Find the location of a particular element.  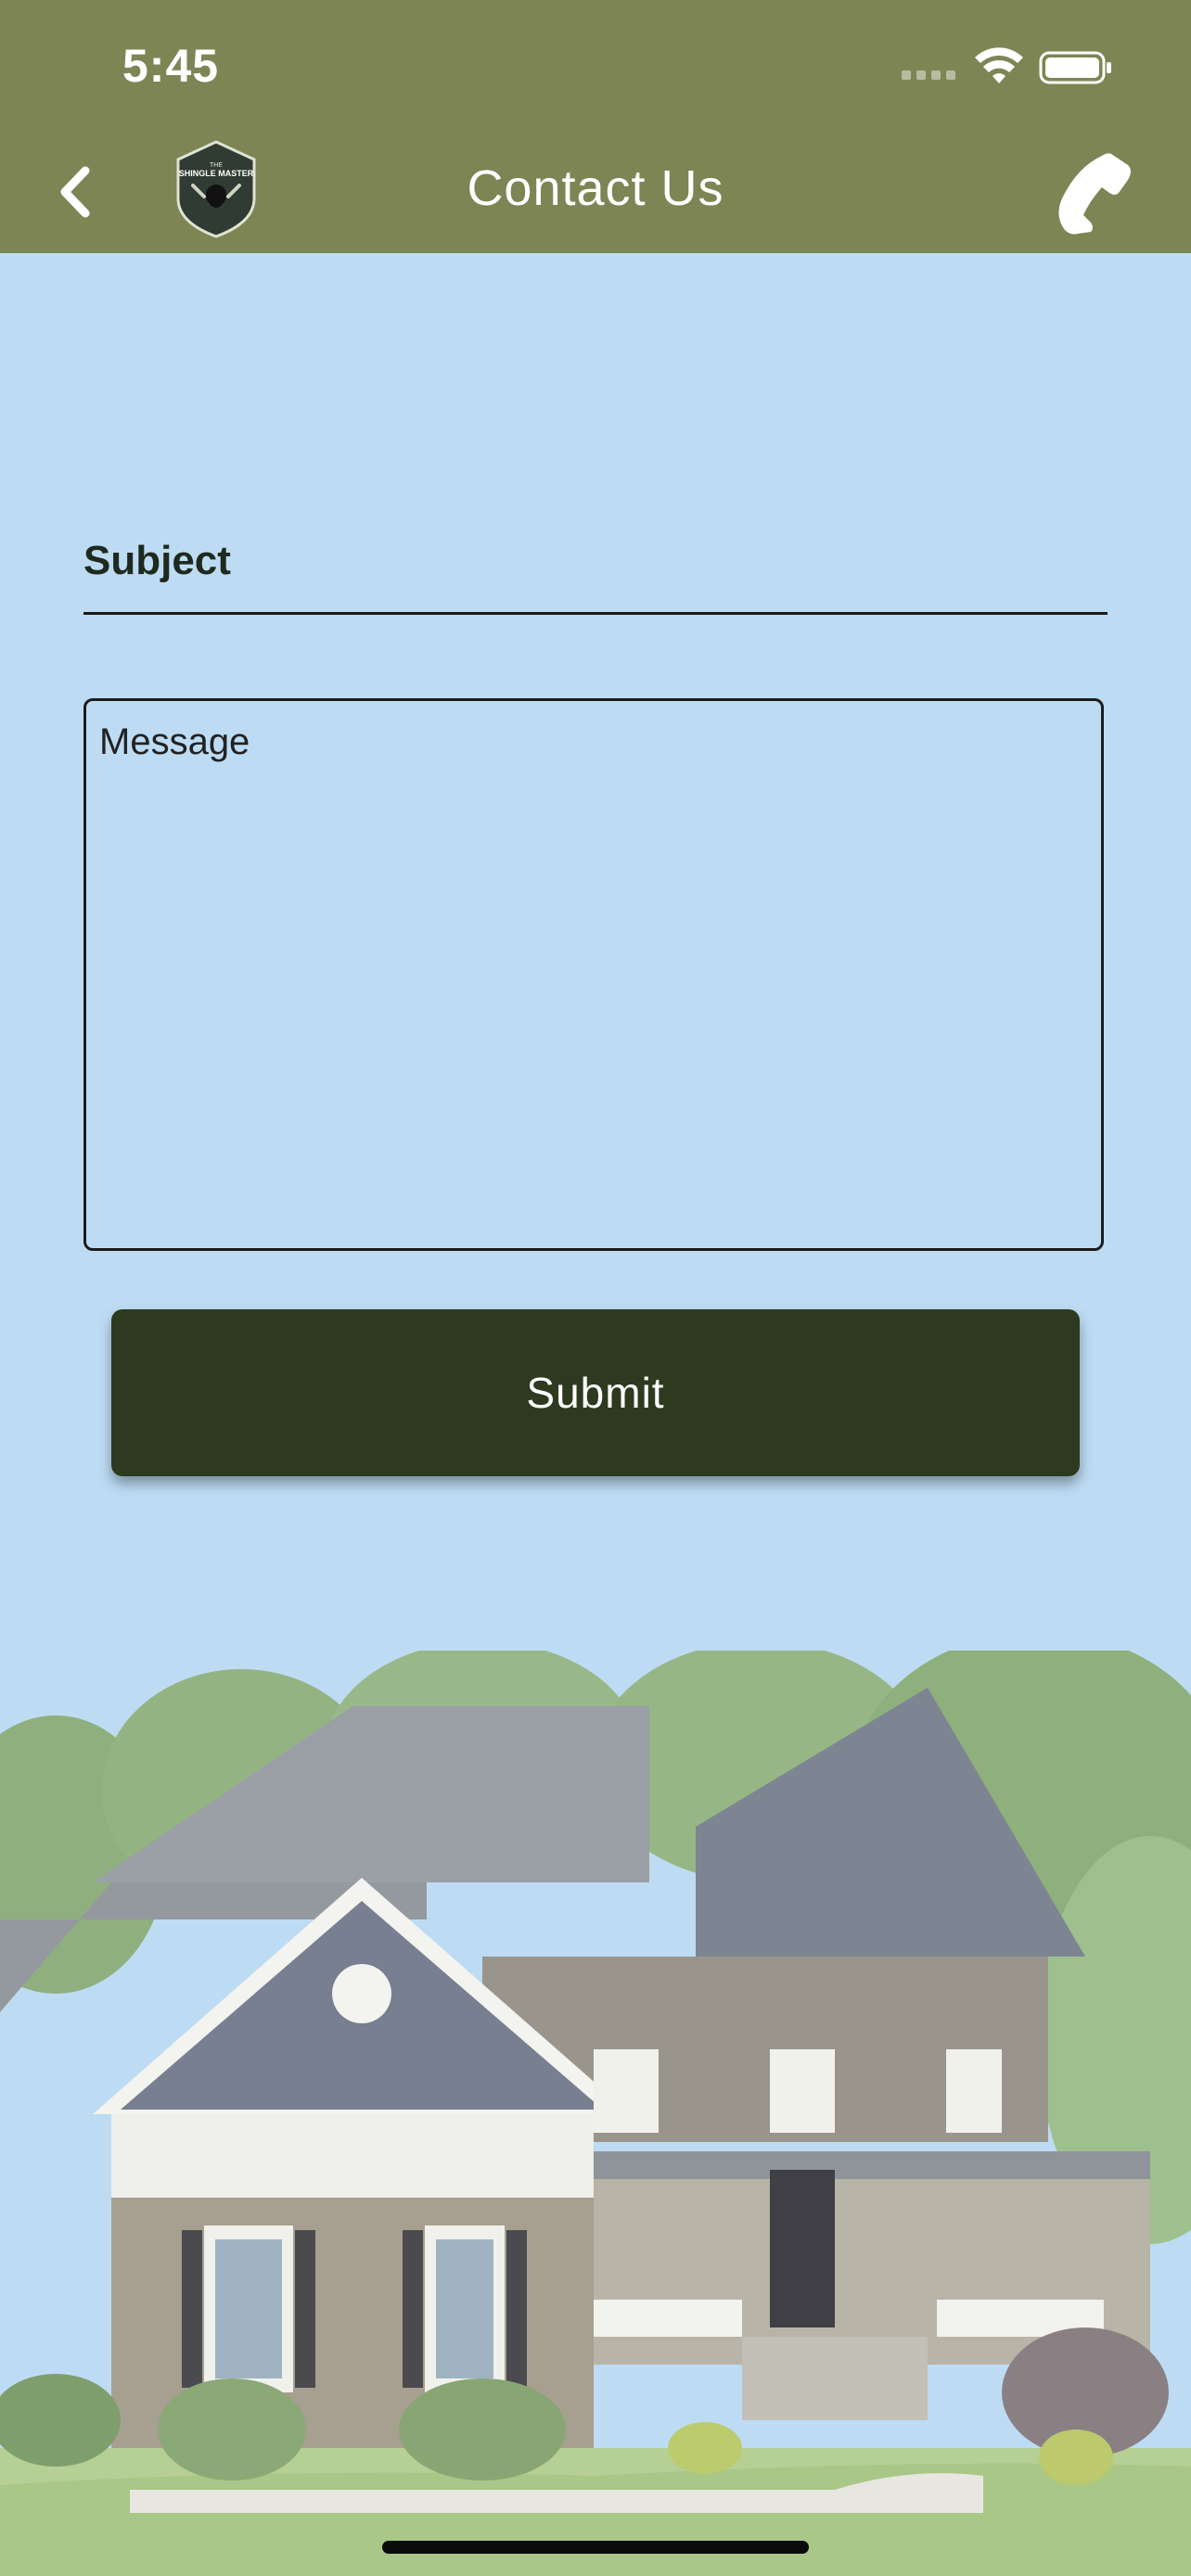

subject-field: Subject is located at coordinates (595, 567).